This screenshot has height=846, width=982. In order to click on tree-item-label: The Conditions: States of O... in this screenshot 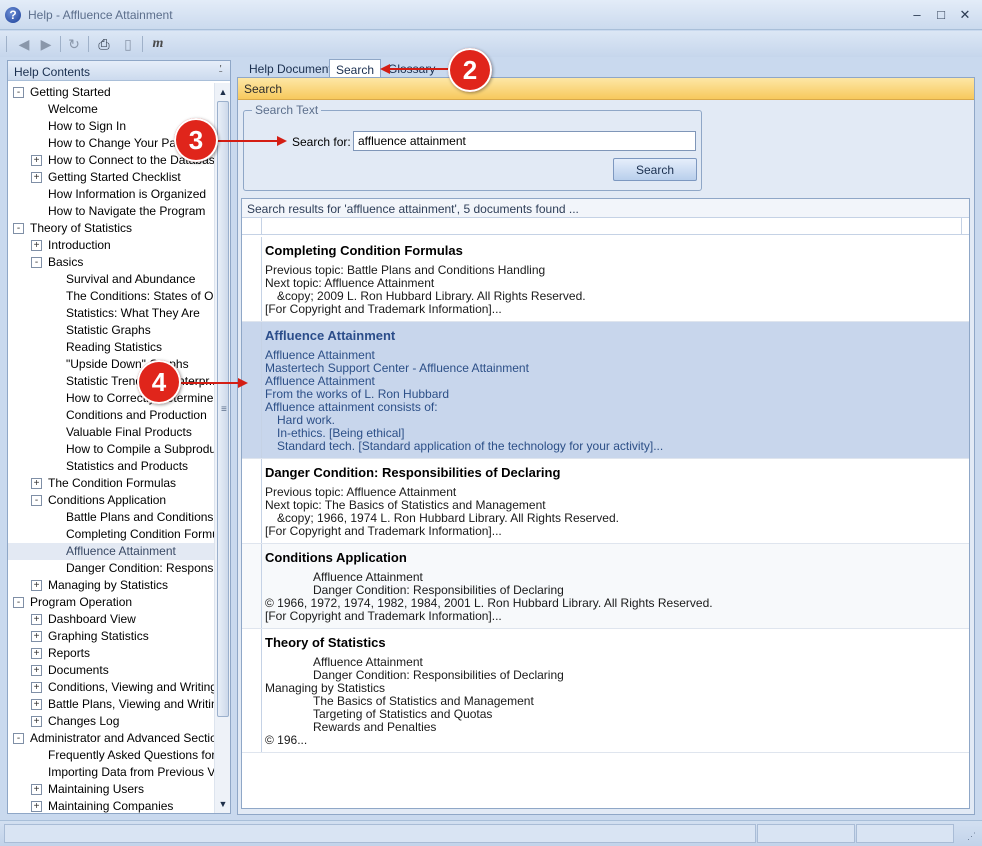, I will do `click(140, 296)`.